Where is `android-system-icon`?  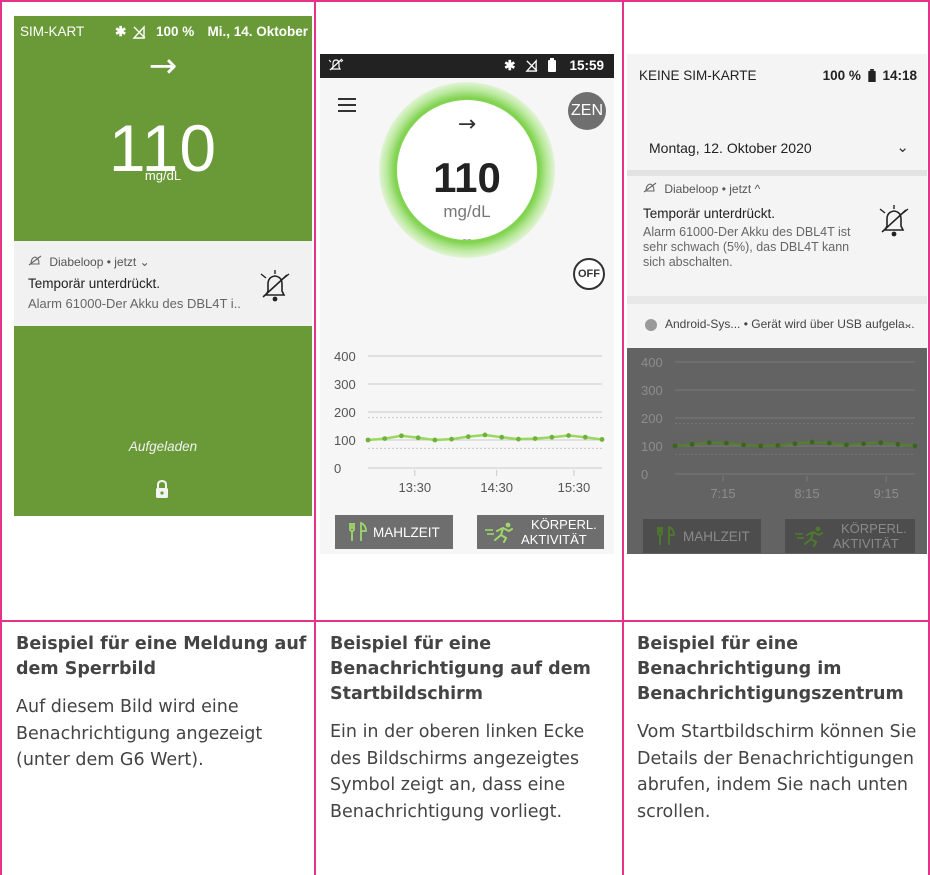 android-system-icon is located at coordinates (651, 325).